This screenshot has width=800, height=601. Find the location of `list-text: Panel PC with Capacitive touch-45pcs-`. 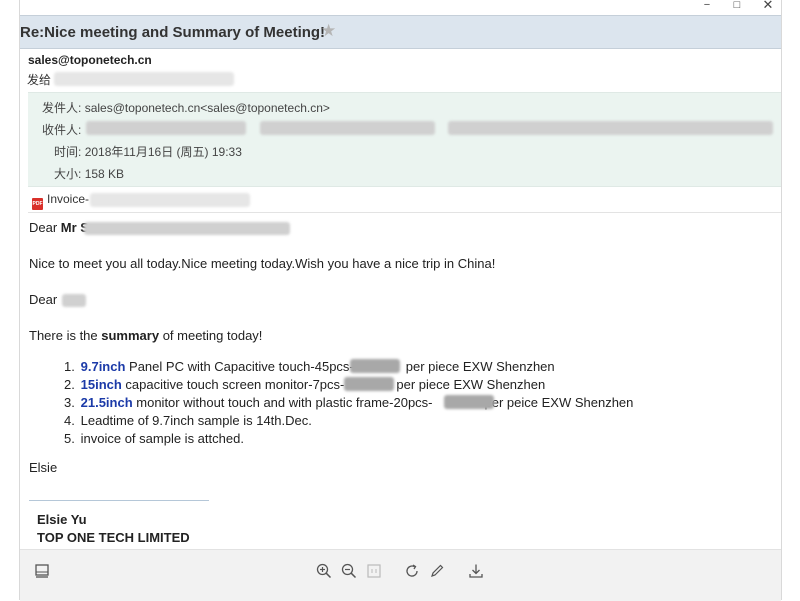

list-text: Panel PC with Capacitive touch-45pcs- is located at coordinates (239, 366).